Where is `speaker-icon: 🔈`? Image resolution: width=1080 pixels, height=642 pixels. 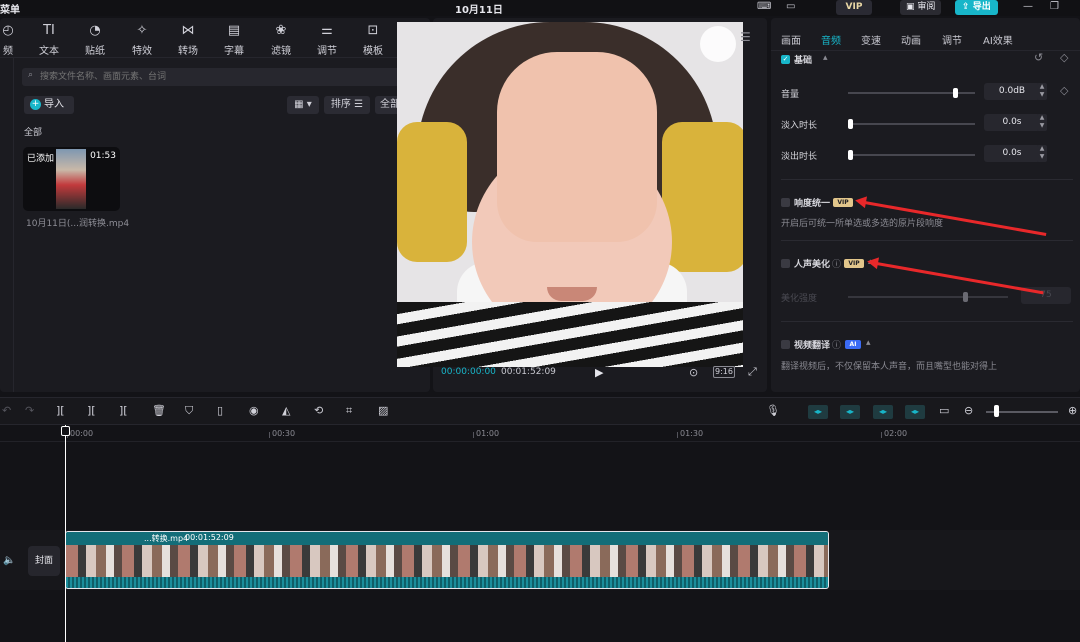 speaker-icon: 🔈 is located at coordinates (9, 560).